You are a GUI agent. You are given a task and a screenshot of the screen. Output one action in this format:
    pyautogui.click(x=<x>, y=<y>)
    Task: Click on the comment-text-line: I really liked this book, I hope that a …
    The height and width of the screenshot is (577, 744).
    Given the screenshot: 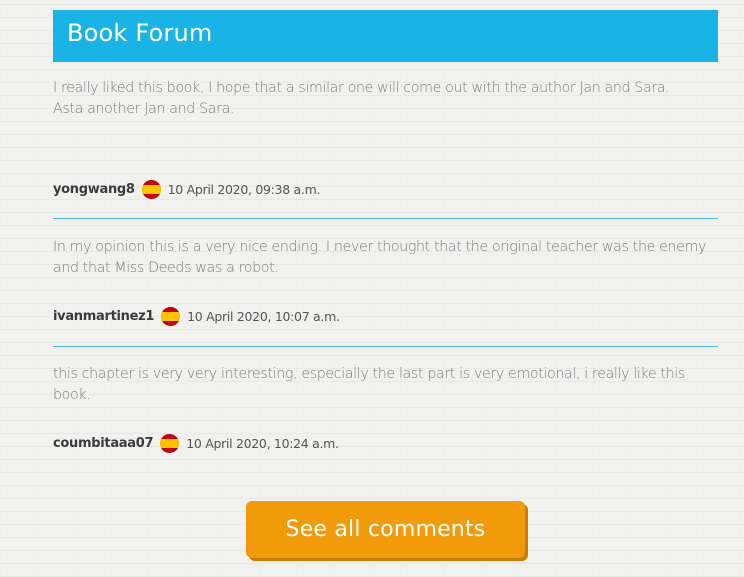 What is the action you would take?
    pyautogui.click(x=361, y=88)
    